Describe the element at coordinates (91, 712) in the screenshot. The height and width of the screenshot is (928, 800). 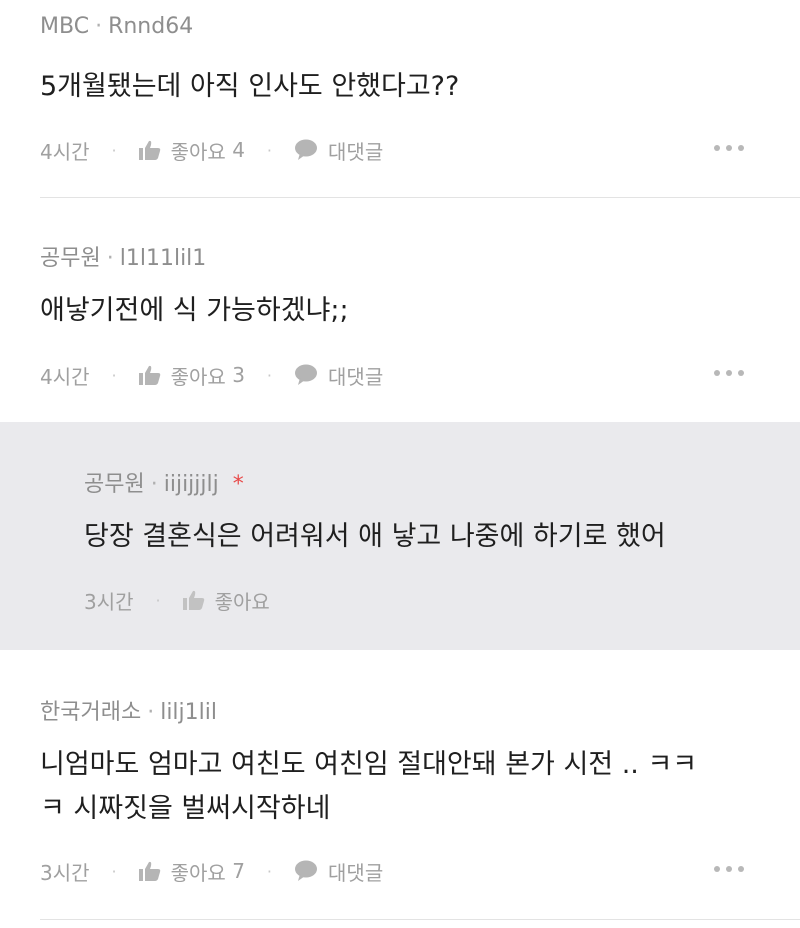
I see `comment-group: 한국거래소` at that location.